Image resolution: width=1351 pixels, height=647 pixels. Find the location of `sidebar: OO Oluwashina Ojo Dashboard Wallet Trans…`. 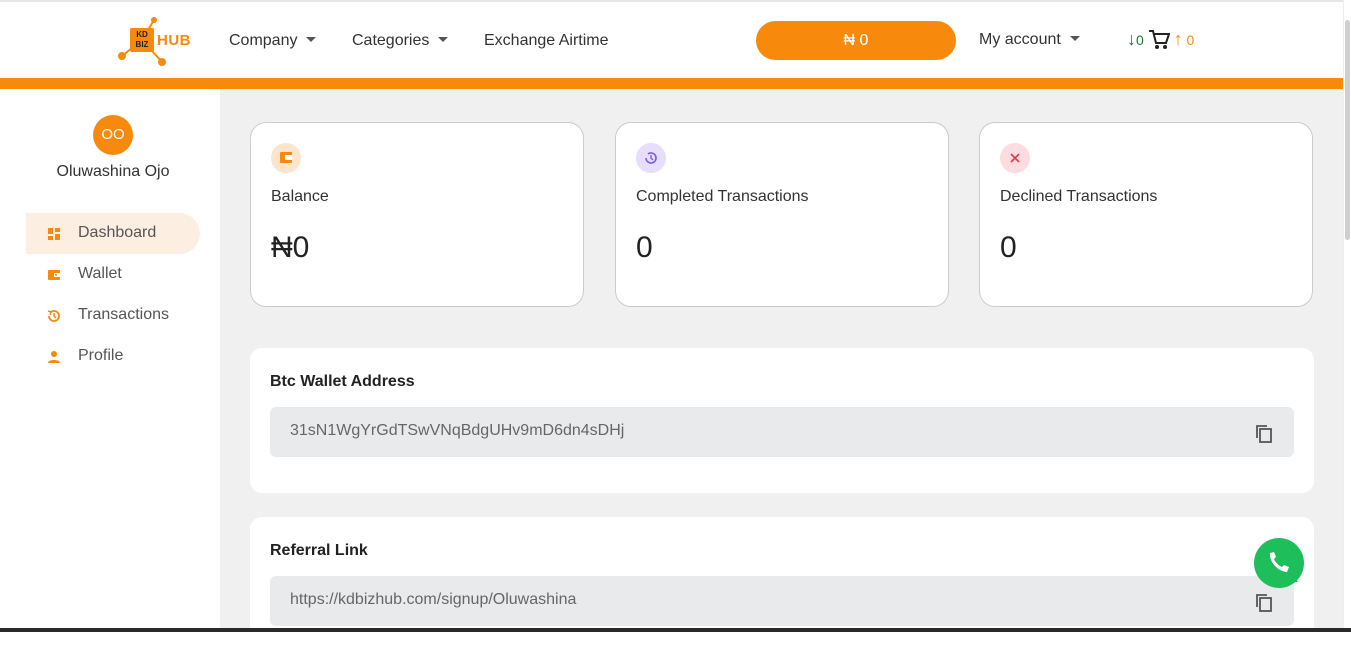

sidebar: OO Oluwashina Ojo Dashboard Wallet Trans… is located at coordinates (110, 360).